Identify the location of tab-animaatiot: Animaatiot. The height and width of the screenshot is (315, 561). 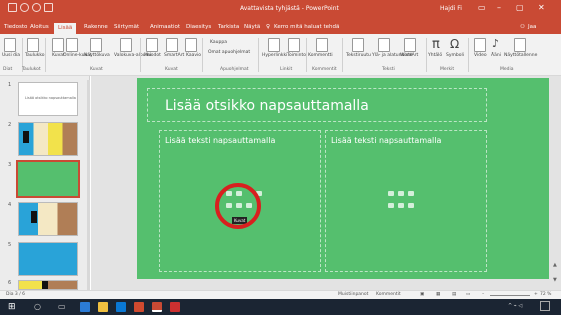
(165, 27).